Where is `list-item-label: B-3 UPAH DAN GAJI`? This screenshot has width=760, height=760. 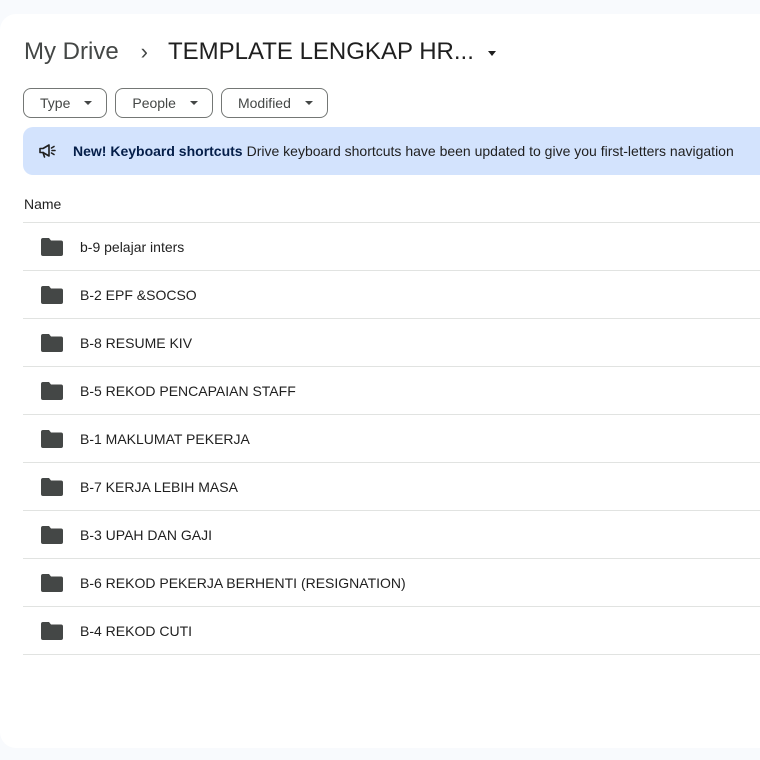
list-item-label: B-3 UPAH DAN GAJI is located at coordinates (146, 534).